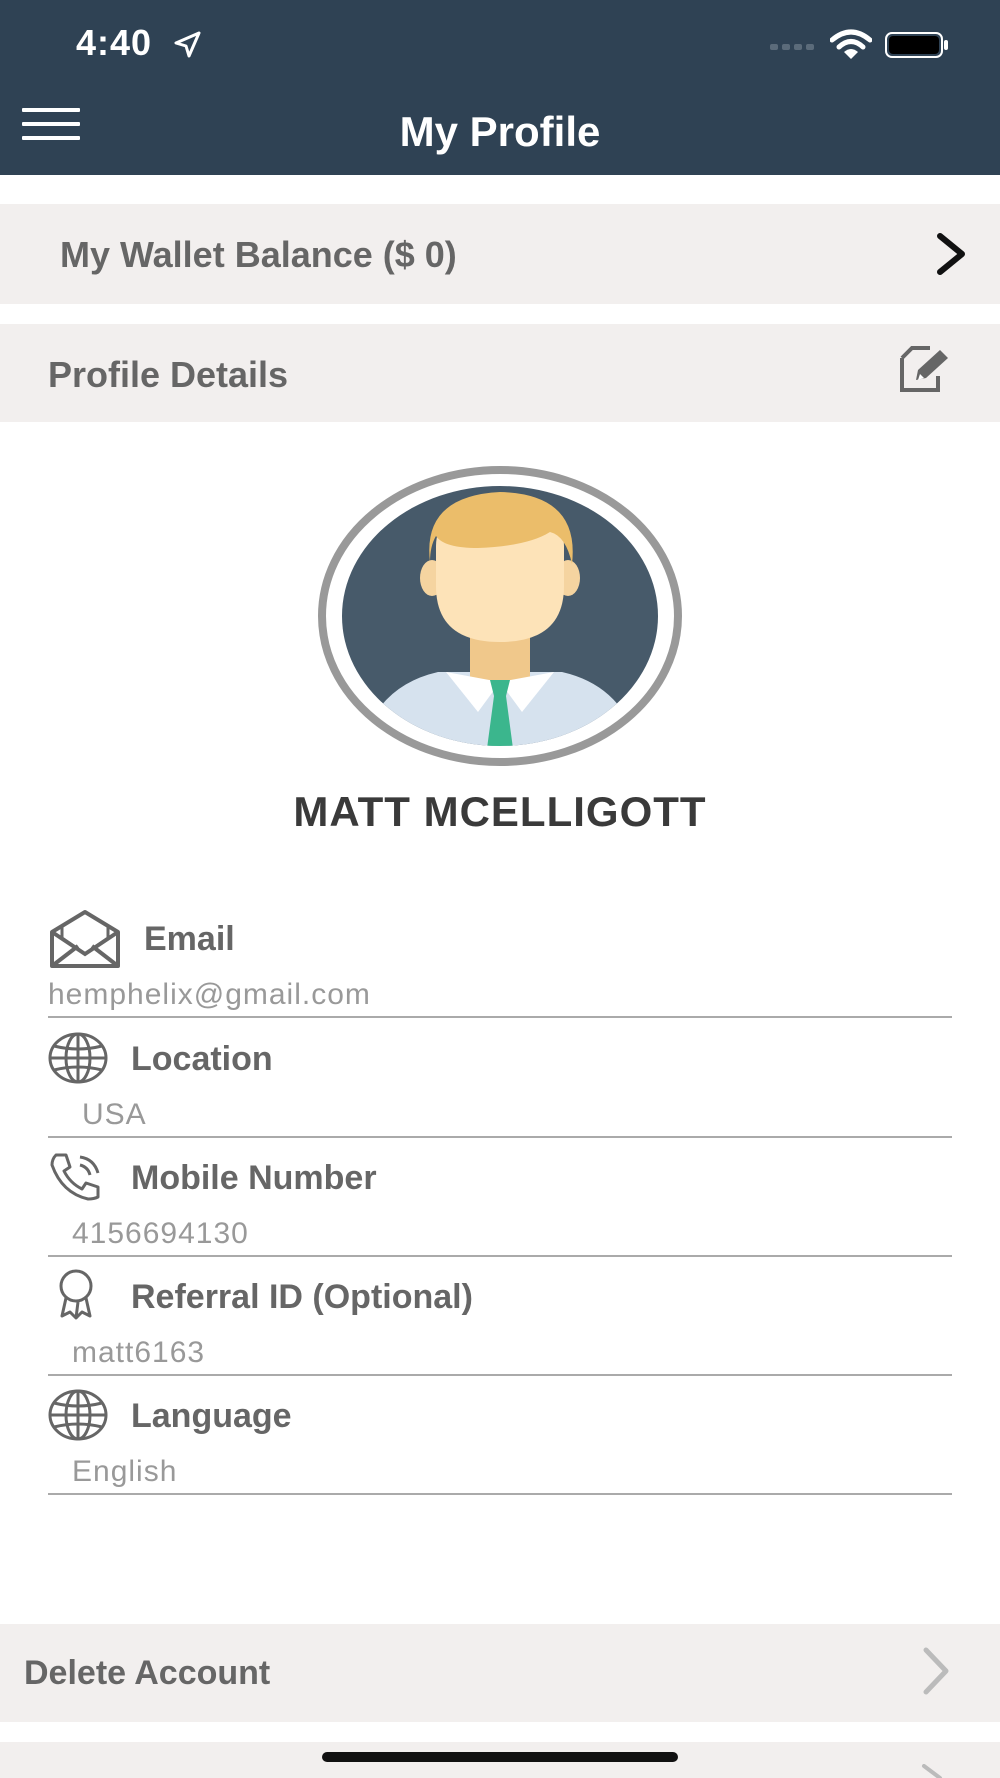 The height and width of the screenshot is (1778, 1000). I want to click on app-header: 4:40 My Profile, so click(500, 87).